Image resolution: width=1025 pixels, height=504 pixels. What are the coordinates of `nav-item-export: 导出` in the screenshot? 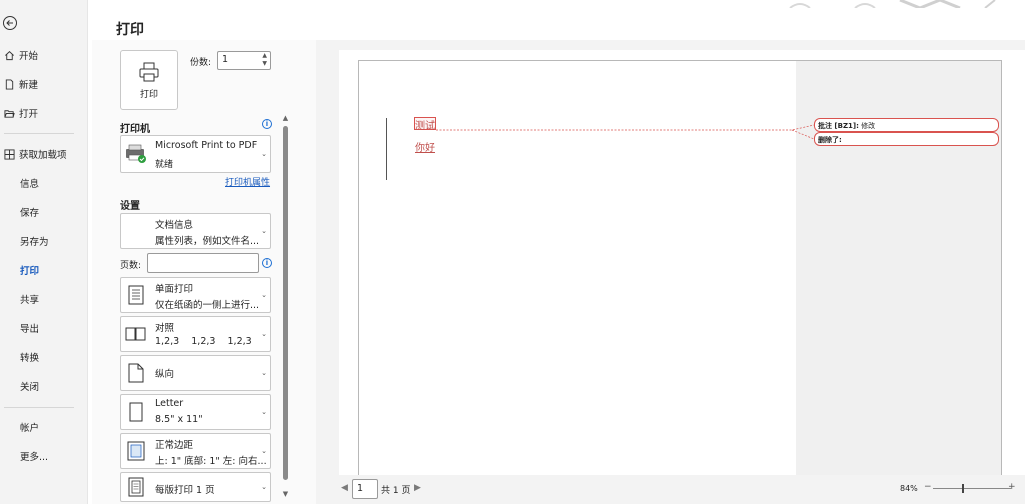 It's located at (44, 328).